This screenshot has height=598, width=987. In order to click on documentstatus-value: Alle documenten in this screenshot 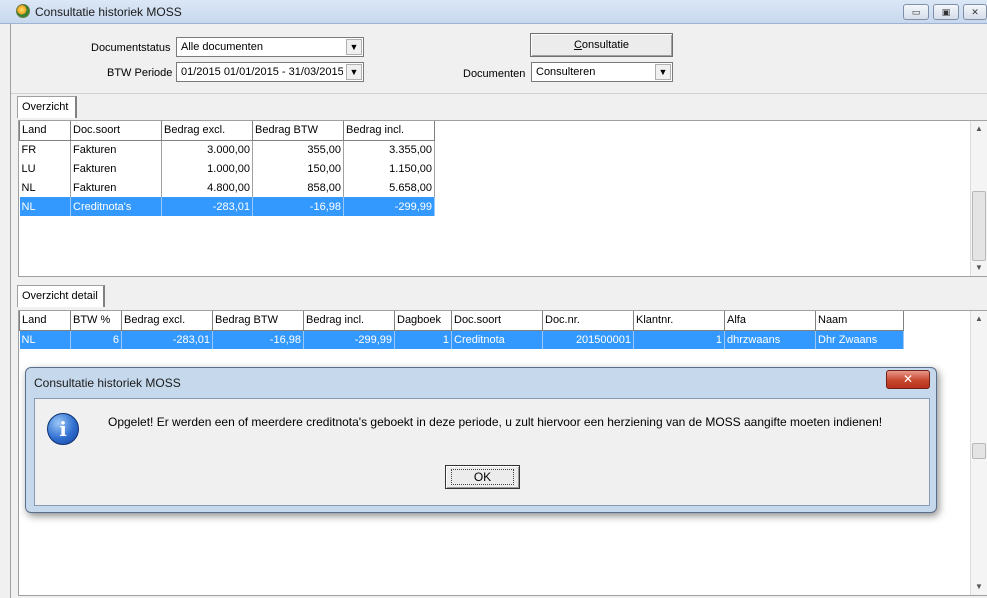, I will do `click(222, 47)`.